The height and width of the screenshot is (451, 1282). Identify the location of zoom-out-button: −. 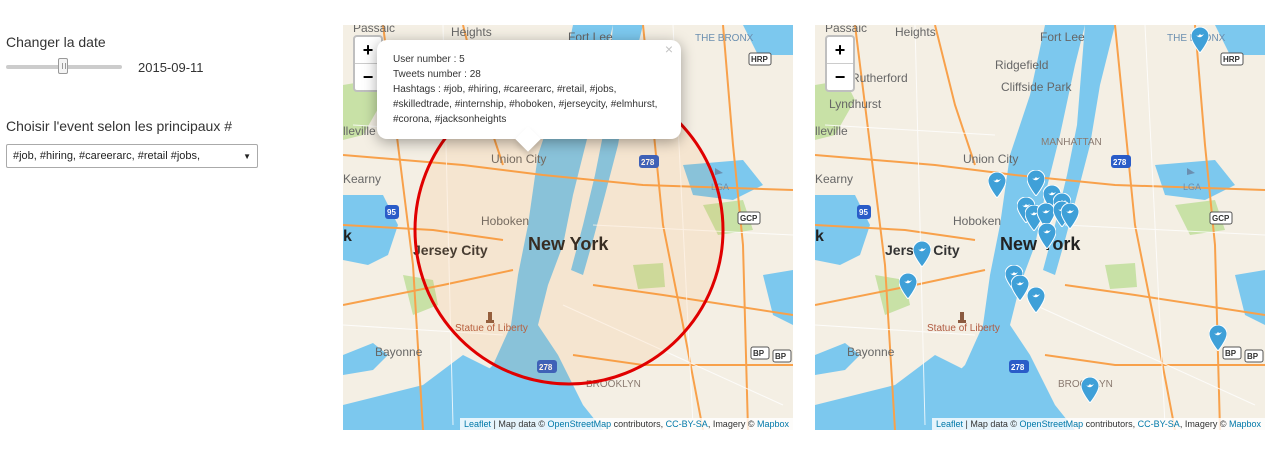
(840, 77).